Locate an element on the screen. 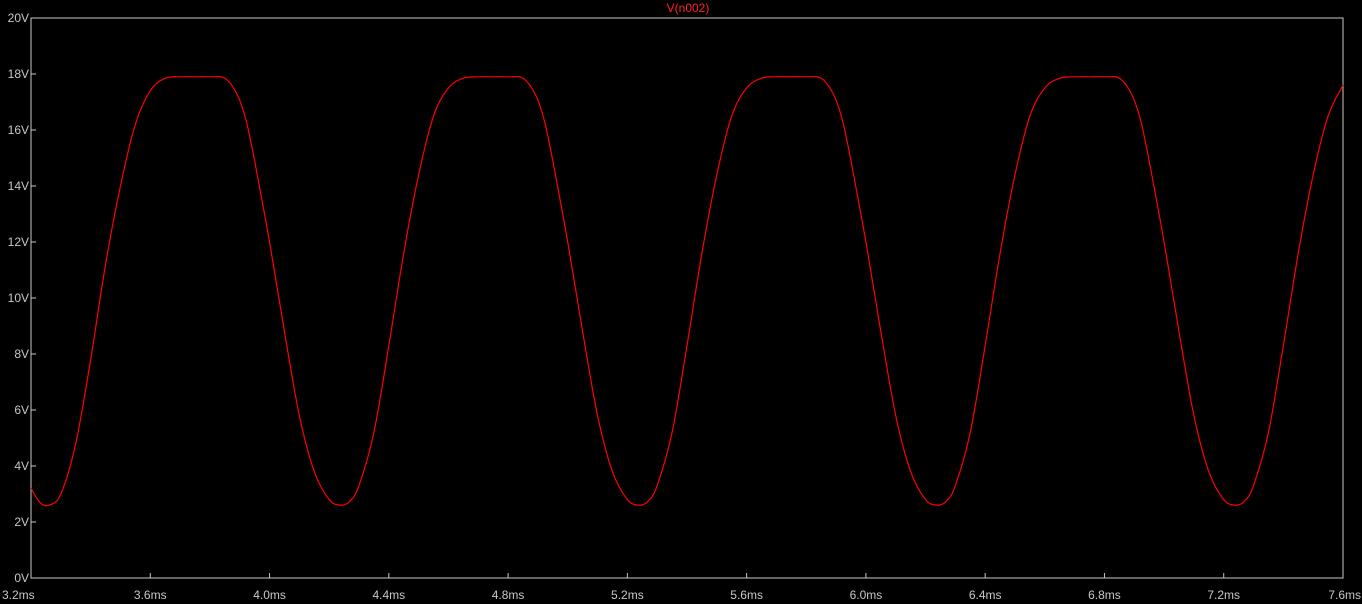 The width and height of the screenshot is (1362, 604). x-tick-label: 6.4ms is located at coordinates (985, 595).